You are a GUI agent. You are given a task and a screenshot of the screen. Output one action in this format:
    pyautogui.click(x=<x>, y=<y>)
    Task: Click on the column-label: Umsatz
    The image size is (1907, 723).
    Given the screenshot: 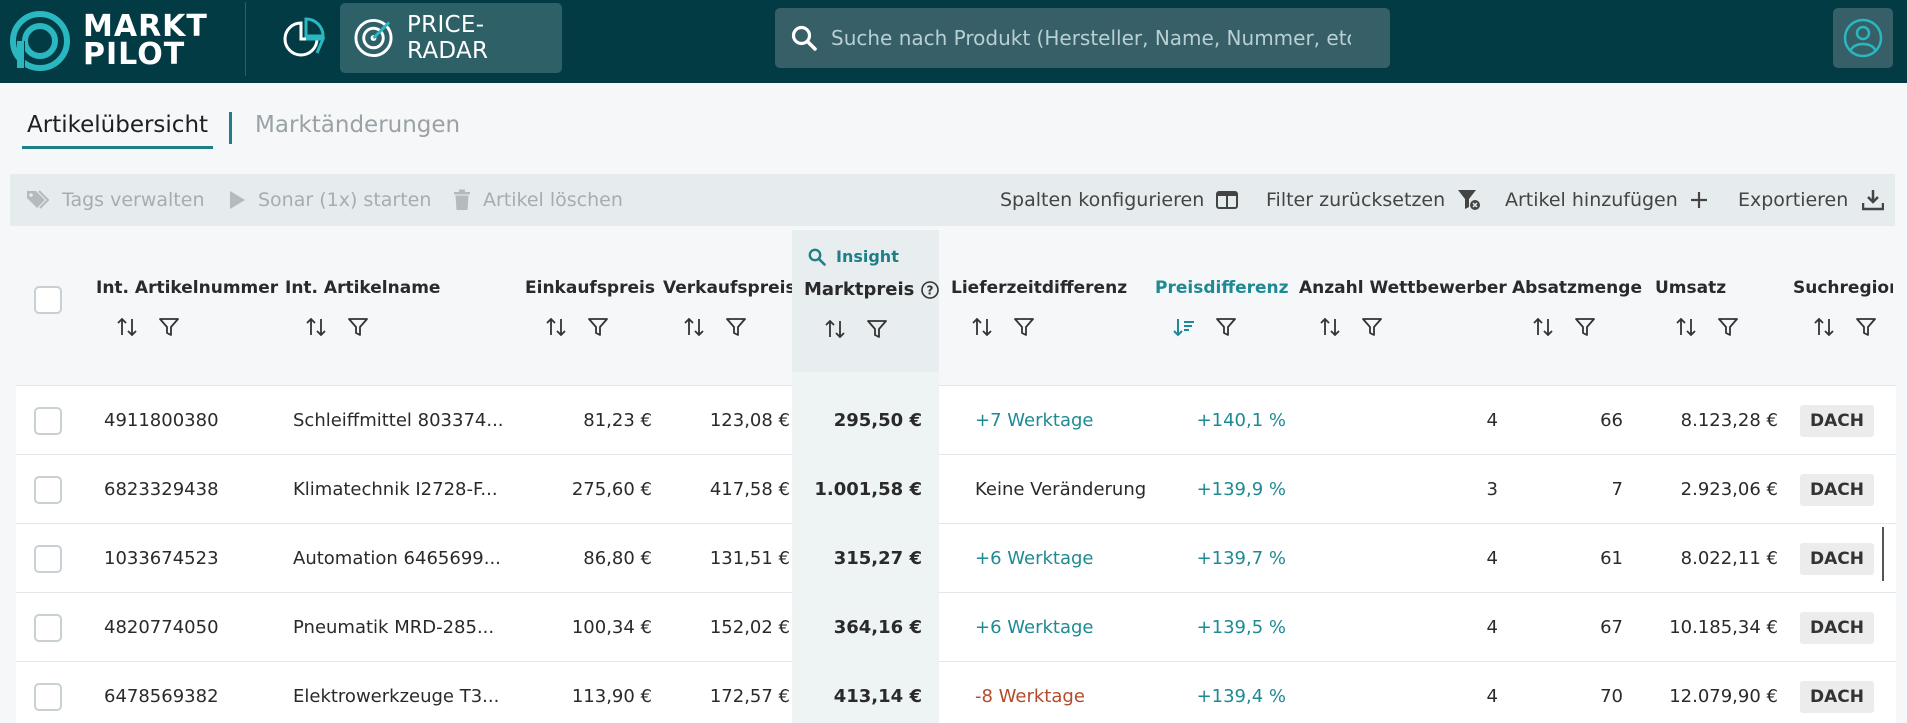 What is the action you would take?
    pyautogui.click(x=1691, y=288)
    